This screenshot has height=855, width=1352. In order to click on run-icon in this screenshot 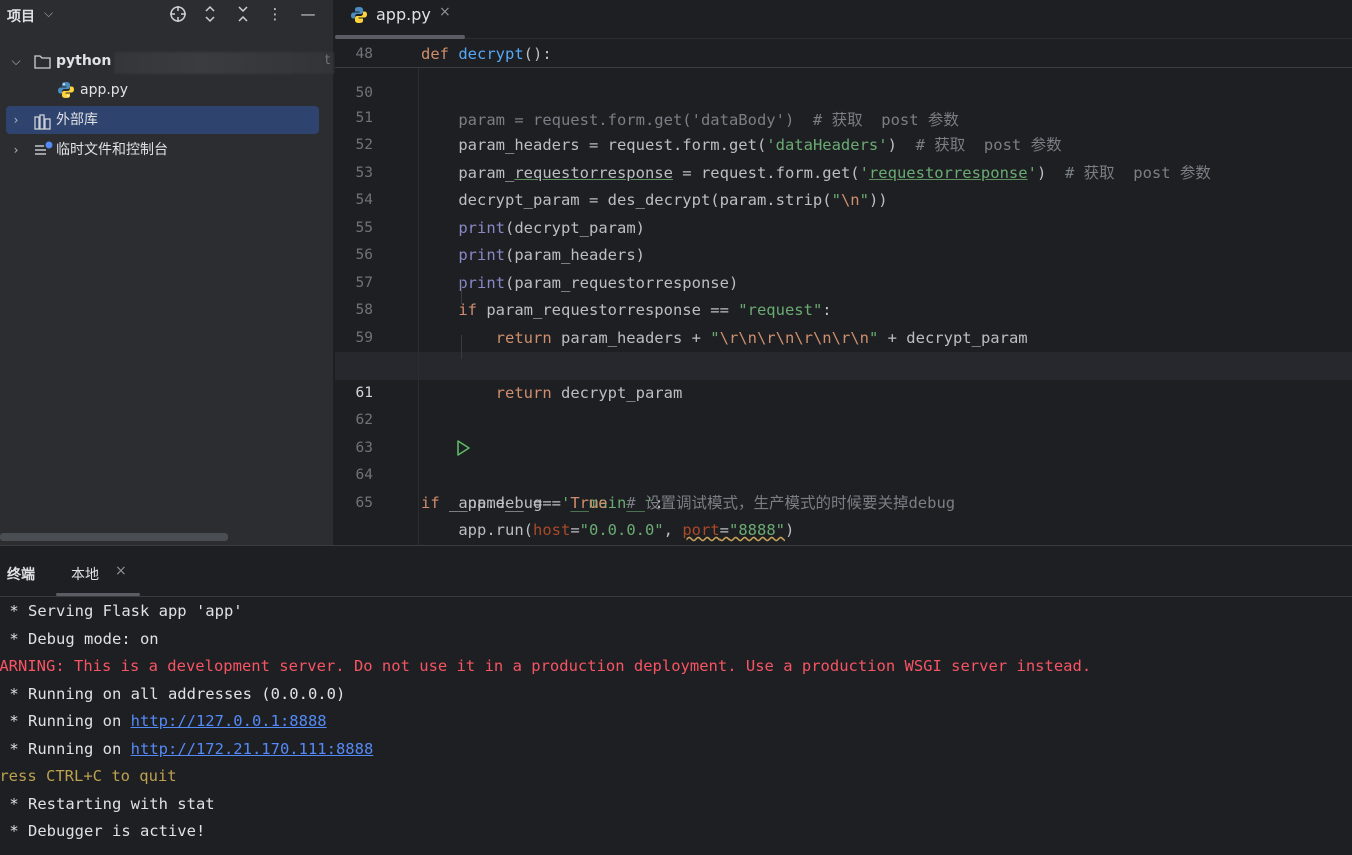, I will do `click(424, 433)`.